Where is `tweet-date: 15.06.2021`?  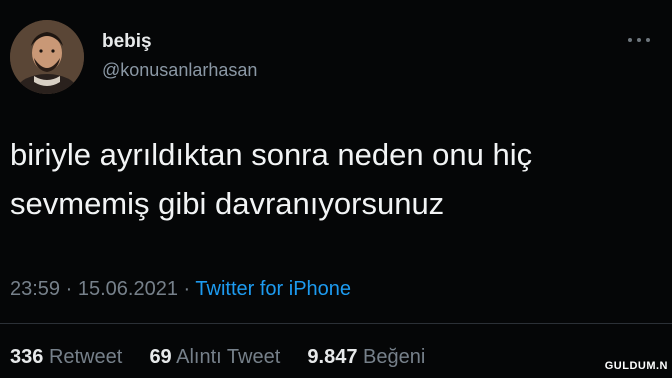 tweet-date: 15.06.2021 is located at coordinates (128, 289).